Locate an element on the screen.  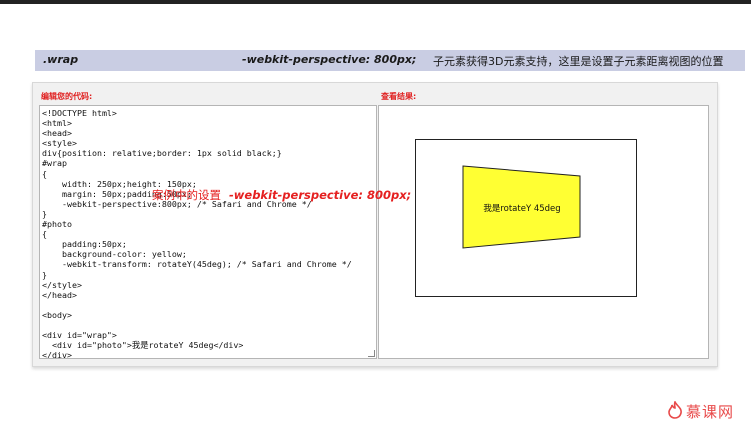
editor-title: 编辑您的代码: is located at coordinates (67, 96).